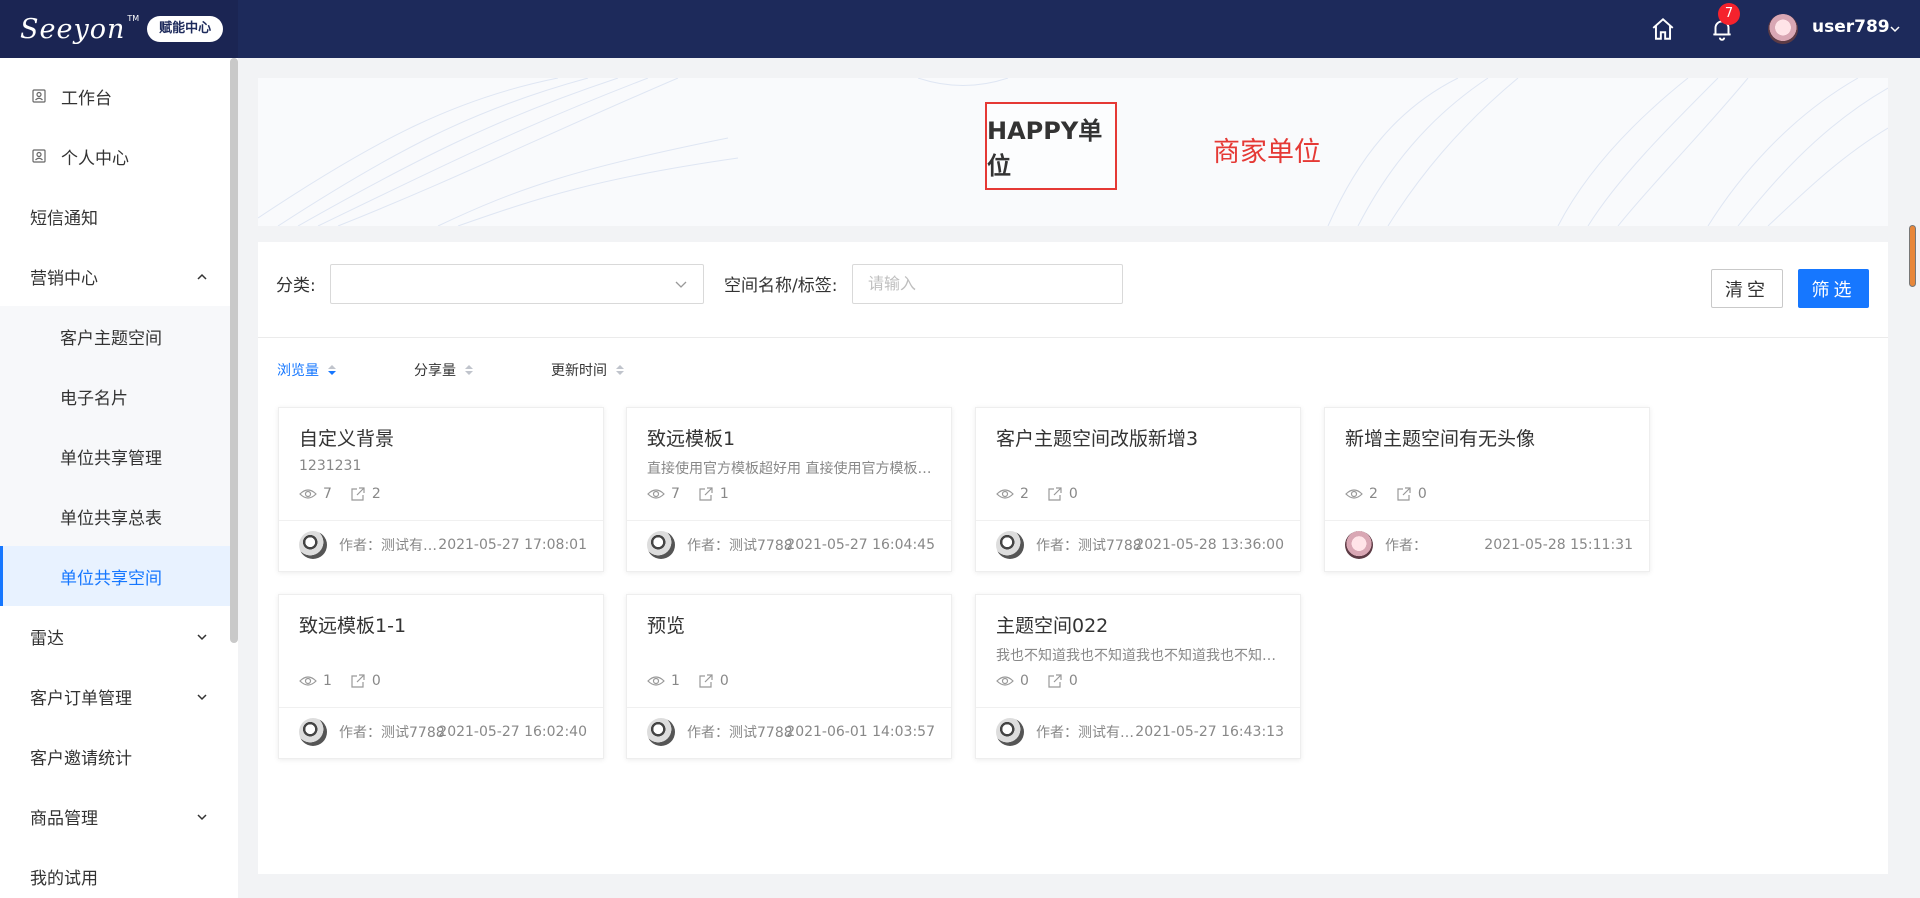 The image size is (1920, 898). I want to click on card-stats: 7 2, so click(349, 494).